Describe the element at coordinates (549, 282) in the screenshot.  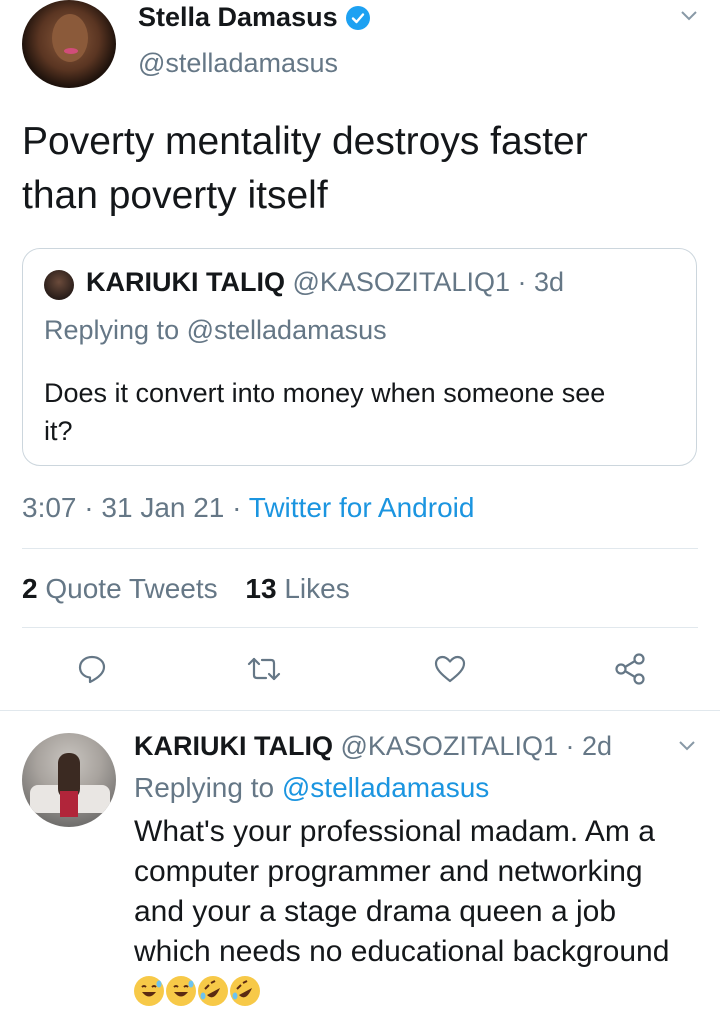
I see `quoted-age: 3d` at that location.